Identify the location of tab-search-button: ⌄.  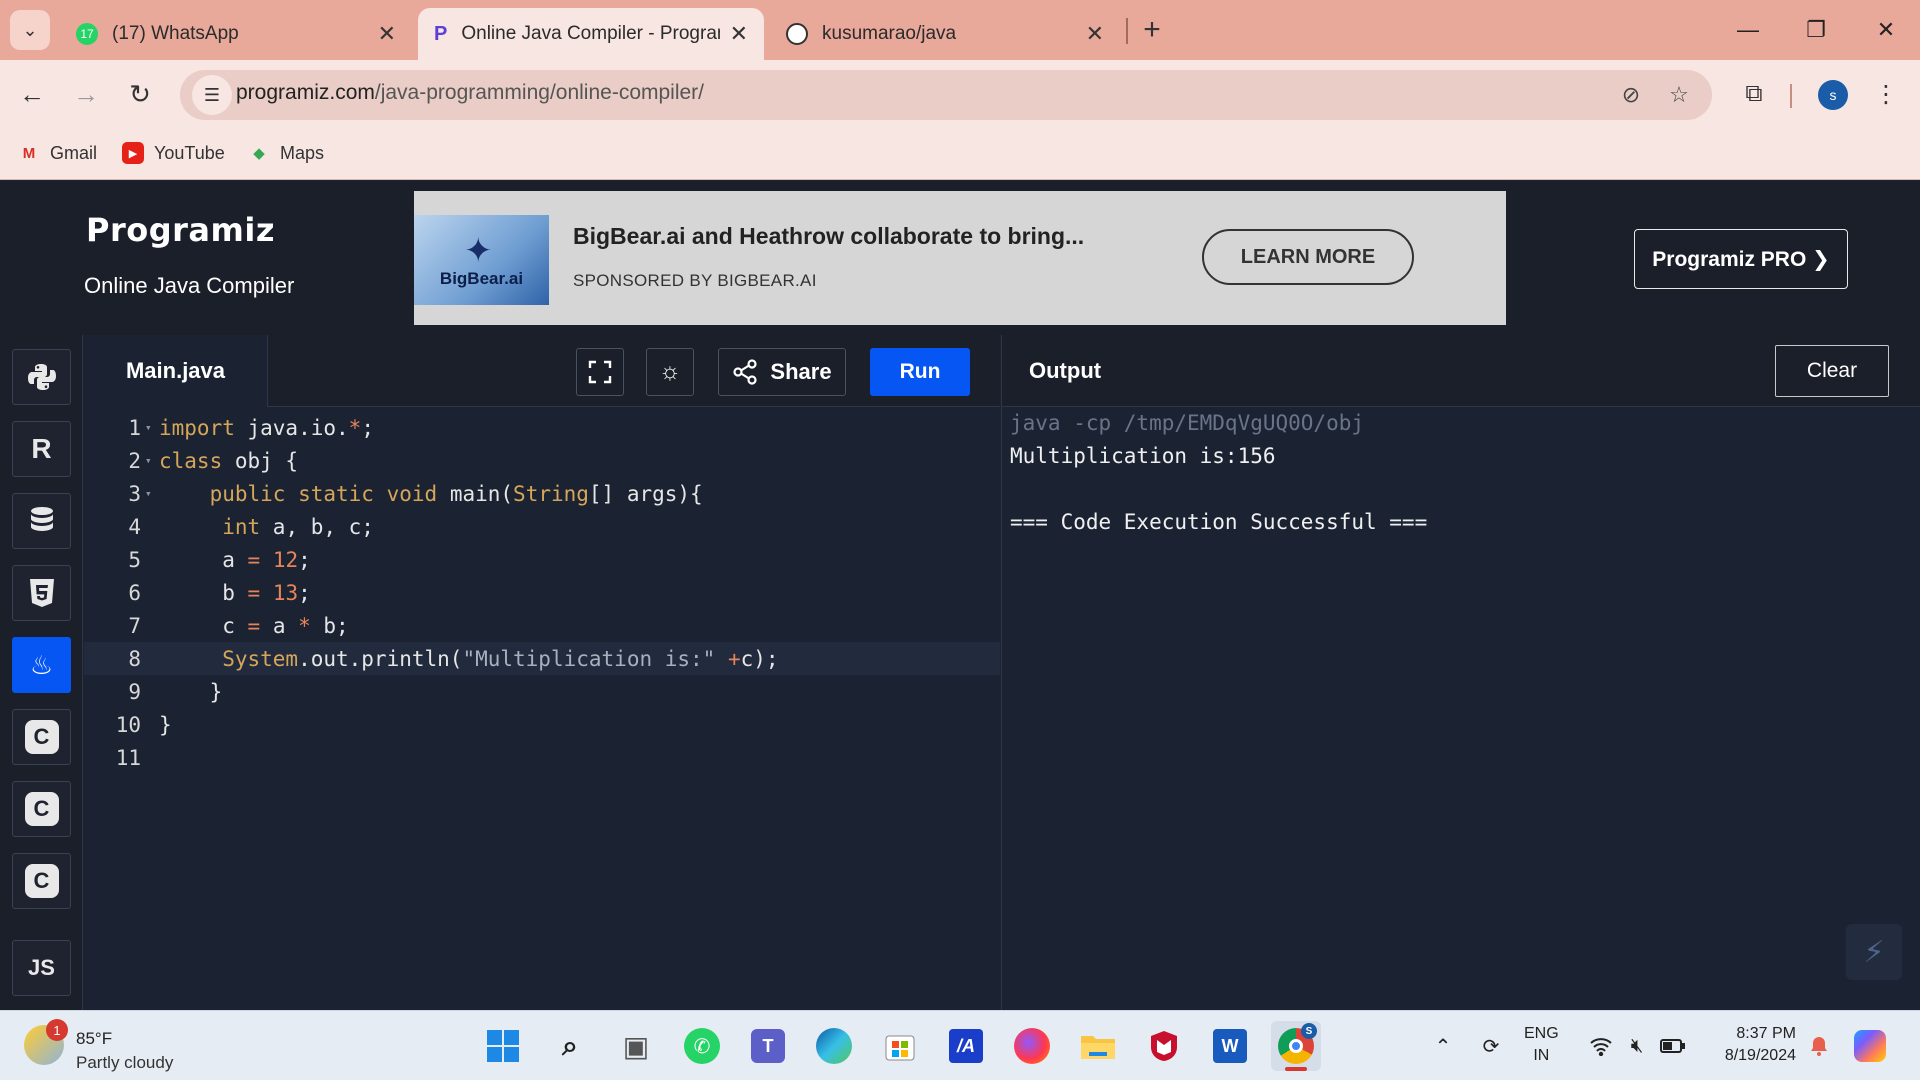
(30, 30).